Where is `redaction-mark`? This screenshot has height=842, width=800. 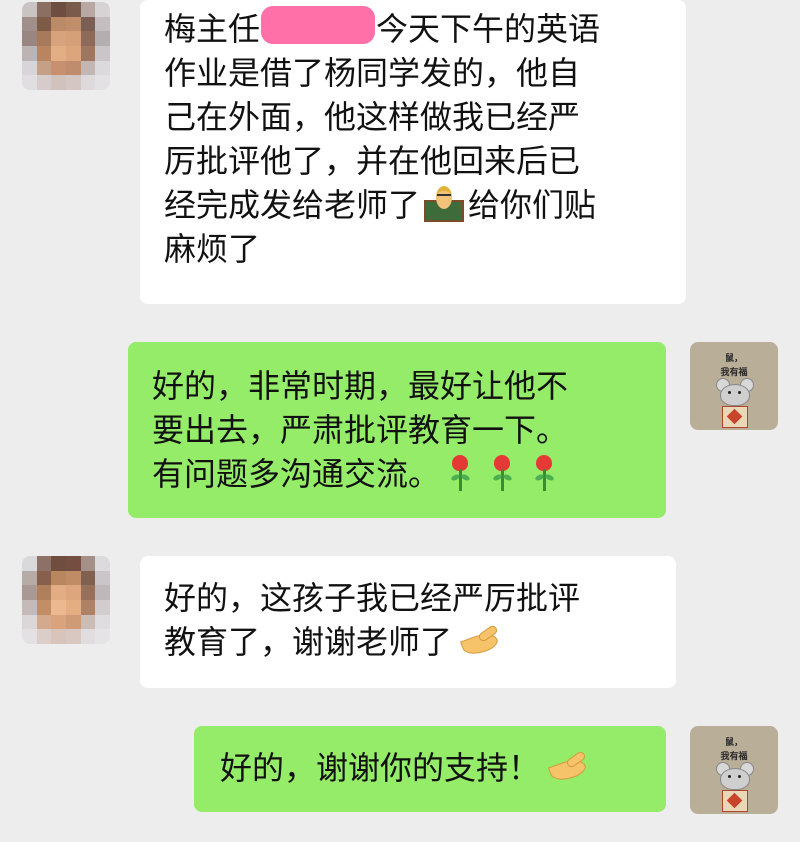
redaction-mark is located at coordinates (318, 25).